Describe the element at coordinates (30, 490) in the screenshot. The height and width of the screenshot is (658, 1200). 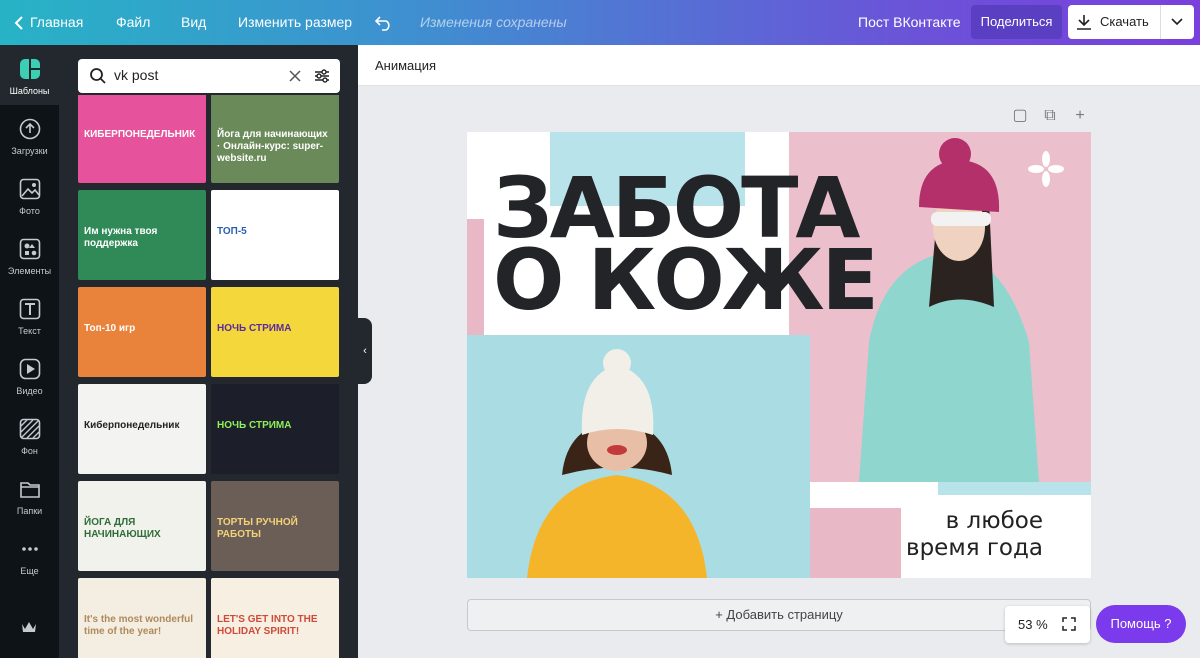
I see `folder-icon` at that location.